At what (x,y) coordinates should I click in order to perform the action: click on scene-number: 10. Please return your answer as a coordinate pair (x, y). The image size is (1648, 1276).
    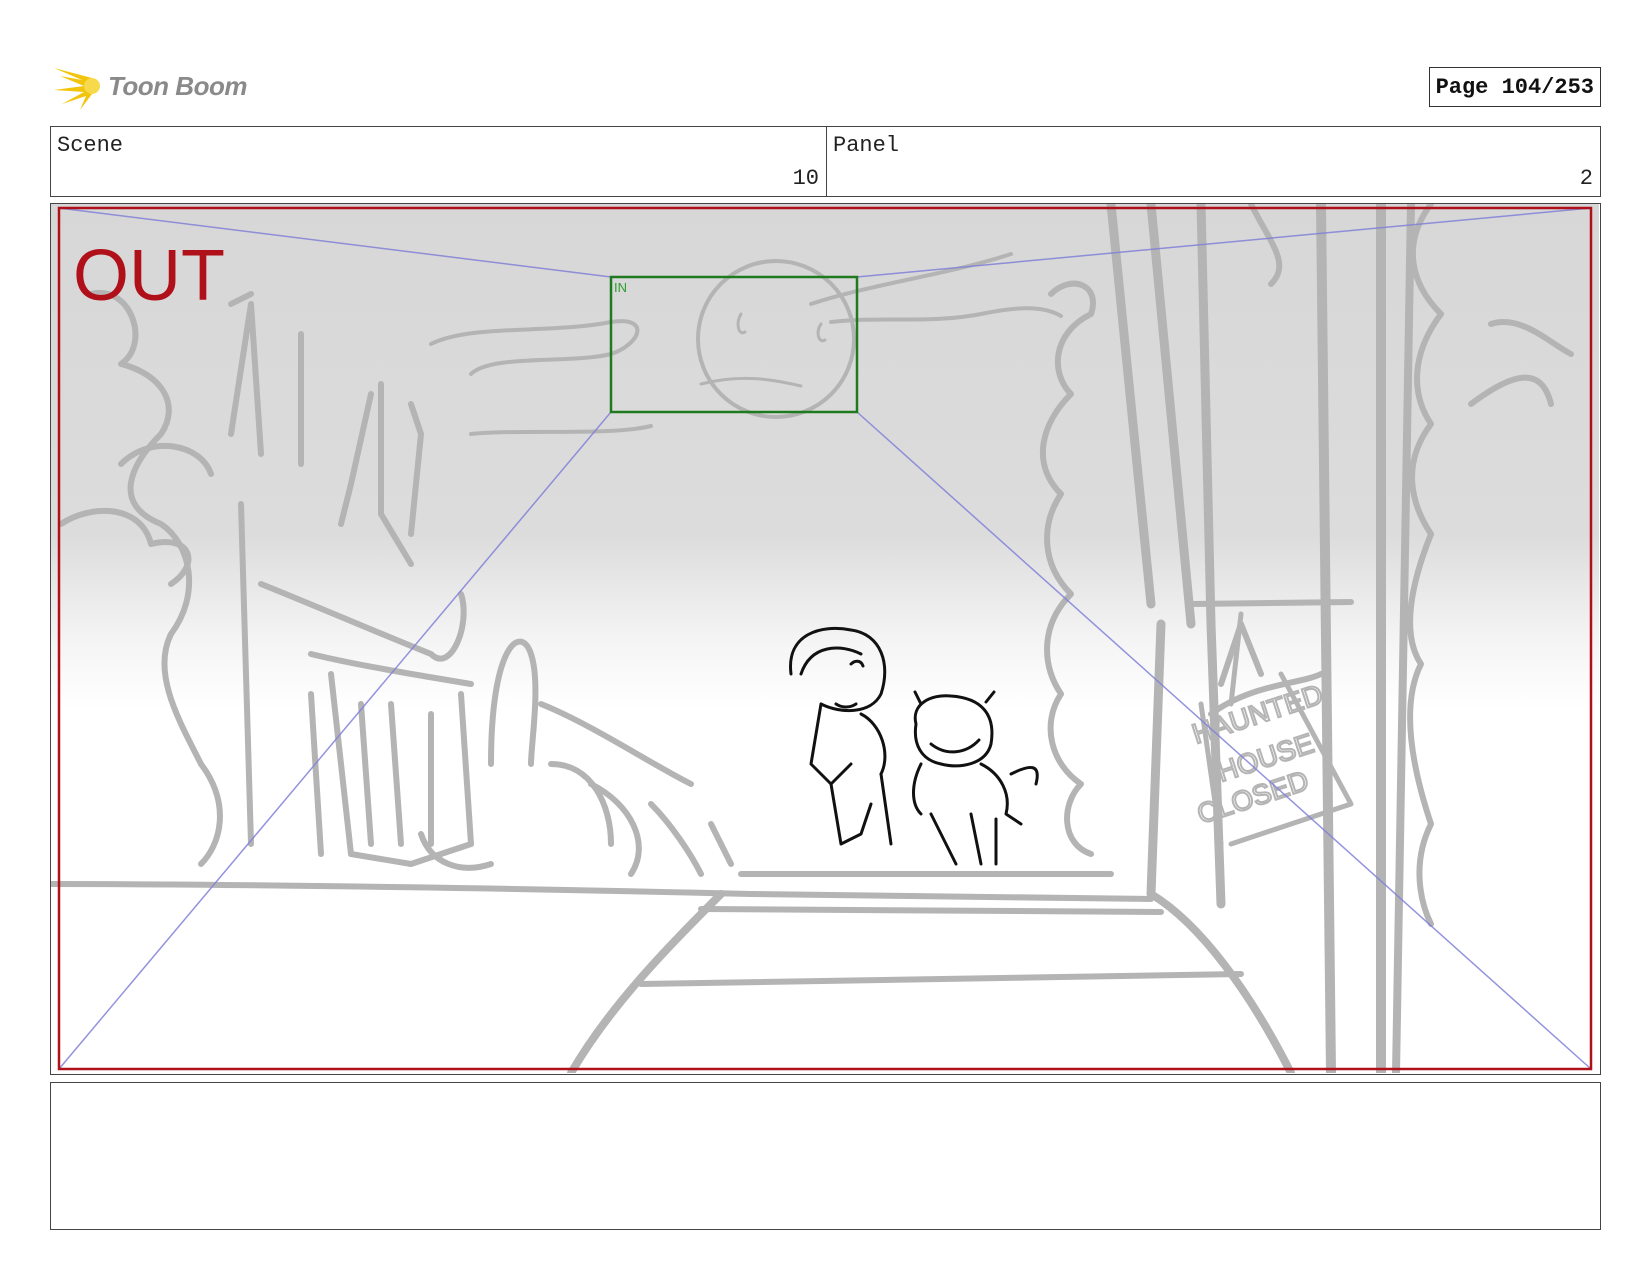
    Looking at the image, I should click on (805, 178).